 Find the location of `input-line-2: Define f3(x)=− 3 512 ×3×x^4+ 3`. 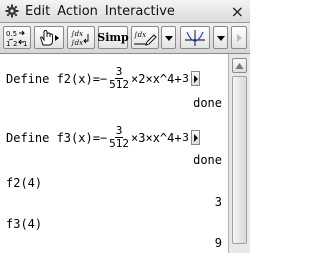

input-line-2: Define f3(x)=− 3 512 ×3×x^4+ 3 is located at coordinates (103, 137).